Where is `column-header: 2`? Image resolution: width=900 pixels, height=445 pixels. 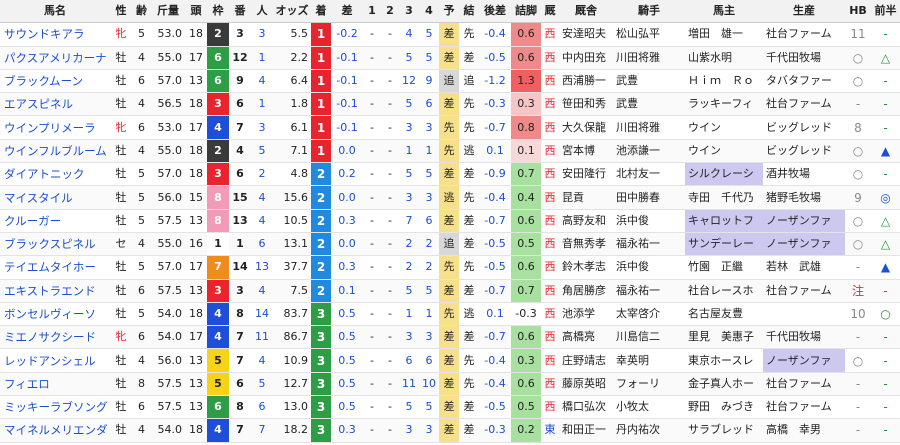
column-header: 2 is located at coordinates (390, 12).